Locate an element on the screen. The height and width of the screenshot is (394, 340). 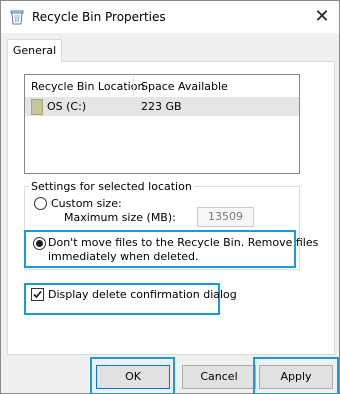
dont-move-label-line2: immediately when deleted. is located at coordinates (123, 257).